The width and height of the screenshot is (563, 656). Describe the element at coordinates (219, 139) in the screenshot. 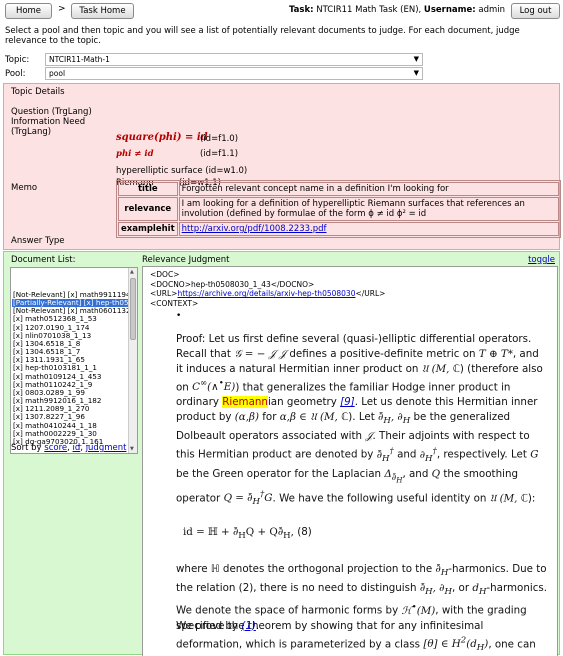

I see `formula-id: (id=f1.0)` at that location.